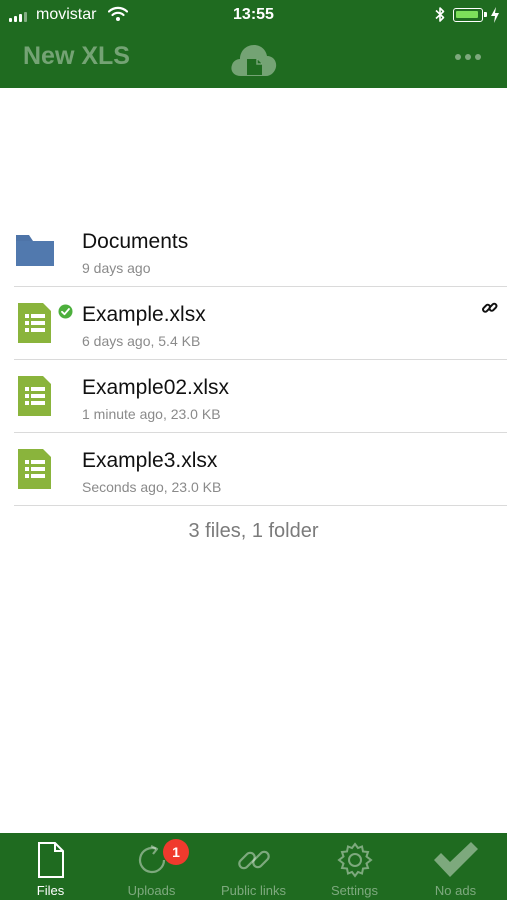  Describe the element at coordinates (151, 866) in the screenshot. I see `tab-uploads: 1 Uploads` at that location.